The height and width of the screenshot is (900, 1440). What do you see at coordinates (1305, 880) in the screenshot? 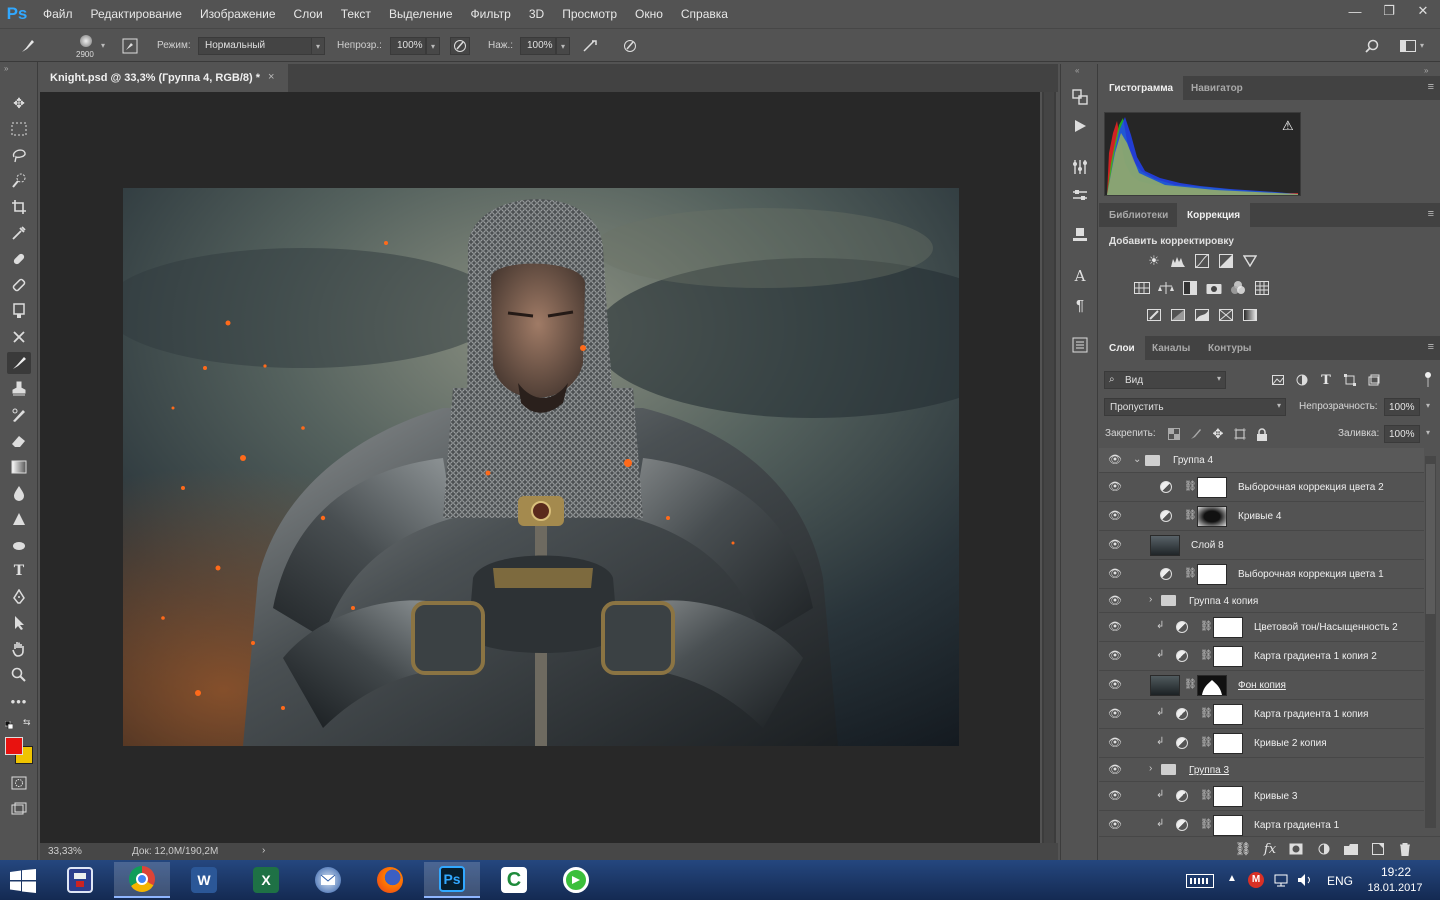
I see `volume-icon` at bounding box center [1305, 880].